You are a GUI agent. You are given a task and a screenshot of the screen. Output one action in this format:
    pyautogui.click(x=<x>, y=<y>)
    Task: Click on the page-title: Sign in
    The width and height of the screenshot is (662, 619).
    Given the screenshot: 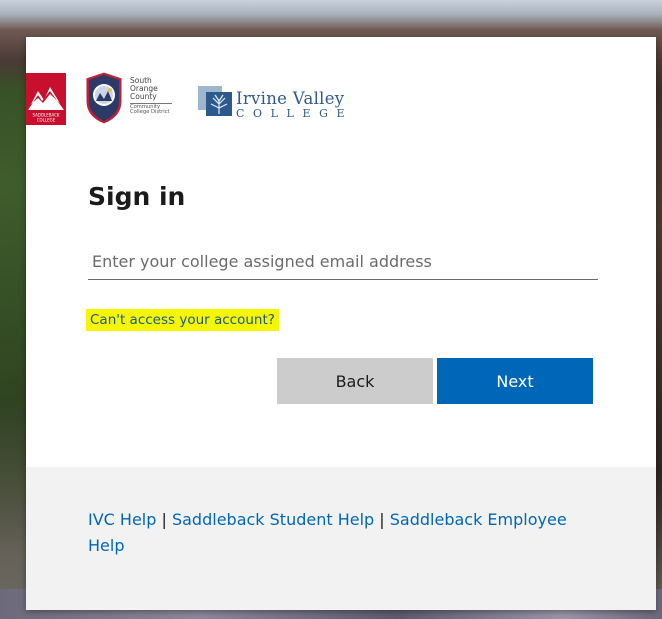 What is the action you would take?
    pyautogui.click(x=137, y=196)
    